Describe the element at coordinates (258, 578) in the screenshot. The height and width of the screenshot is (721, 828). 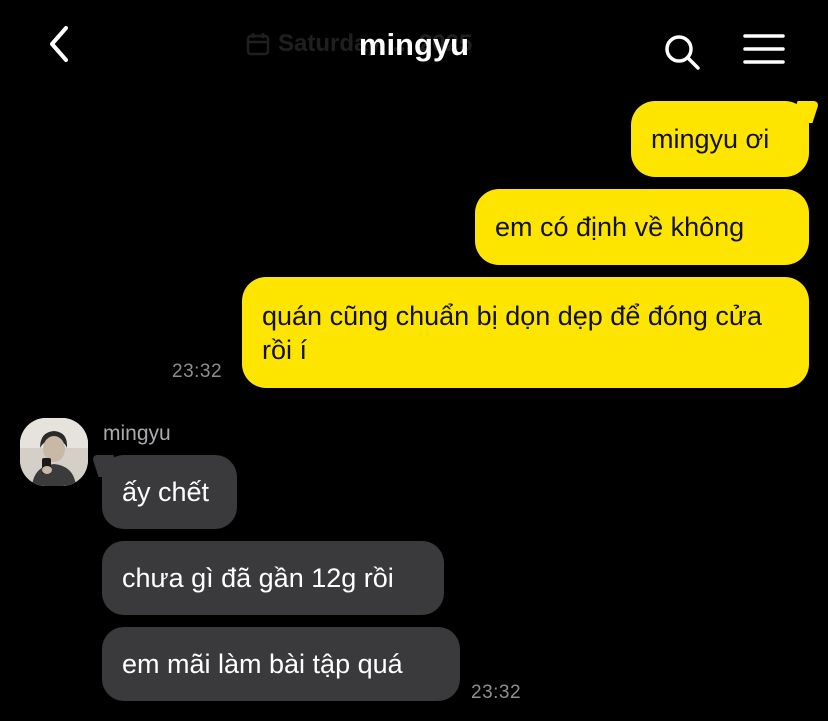
I see `message-text: chưa gì đã gần 12g rồi` at that location.